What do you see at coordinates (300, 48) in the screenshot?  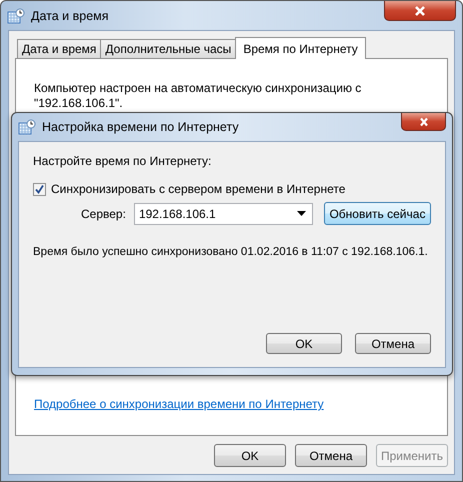 I see `tab: Время по Интернету` at bounding box center [300, 48].